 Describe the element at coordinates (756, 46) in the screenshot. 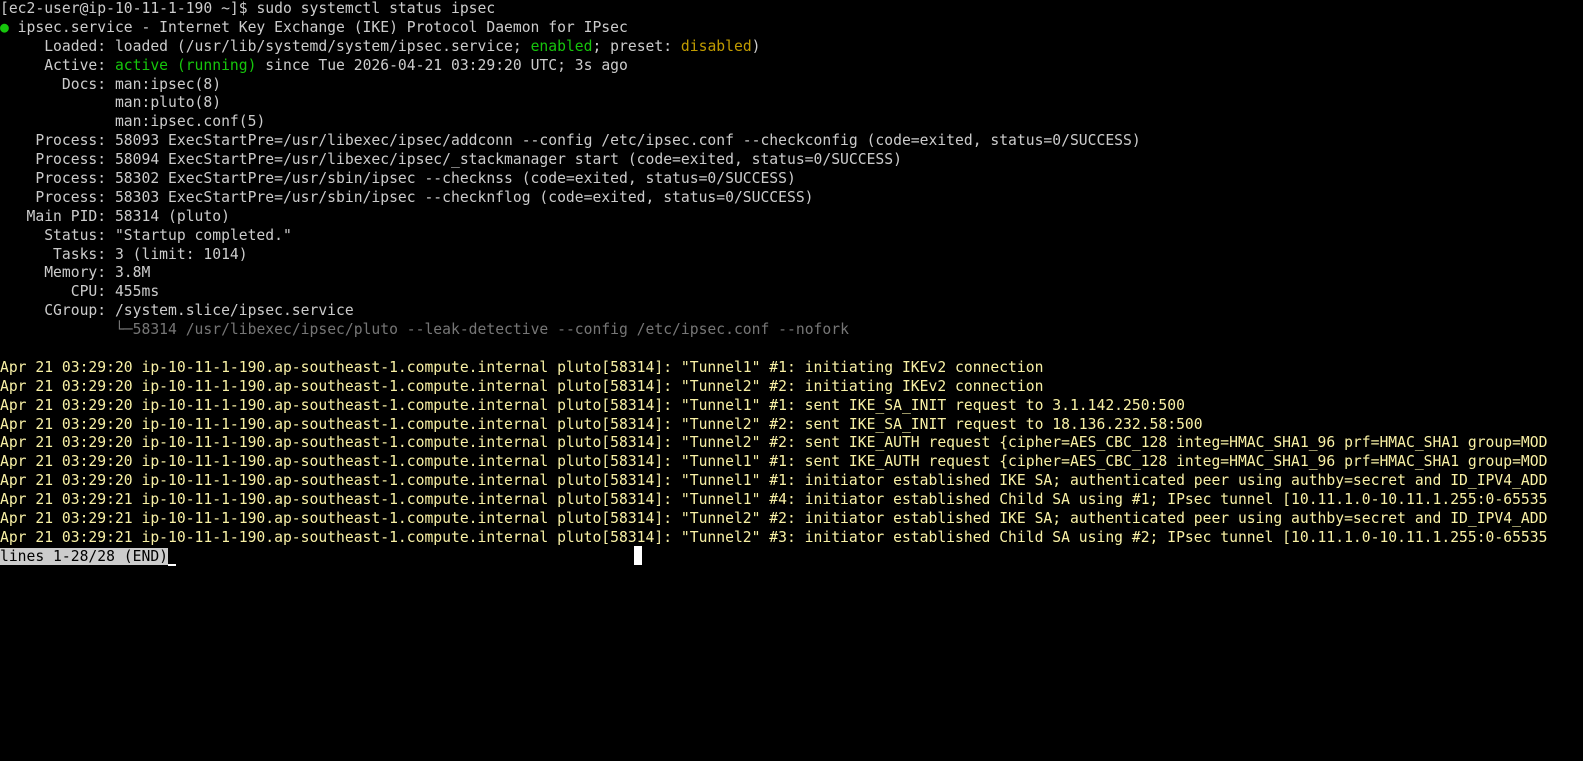

I see `loaded-close: )` at that location.